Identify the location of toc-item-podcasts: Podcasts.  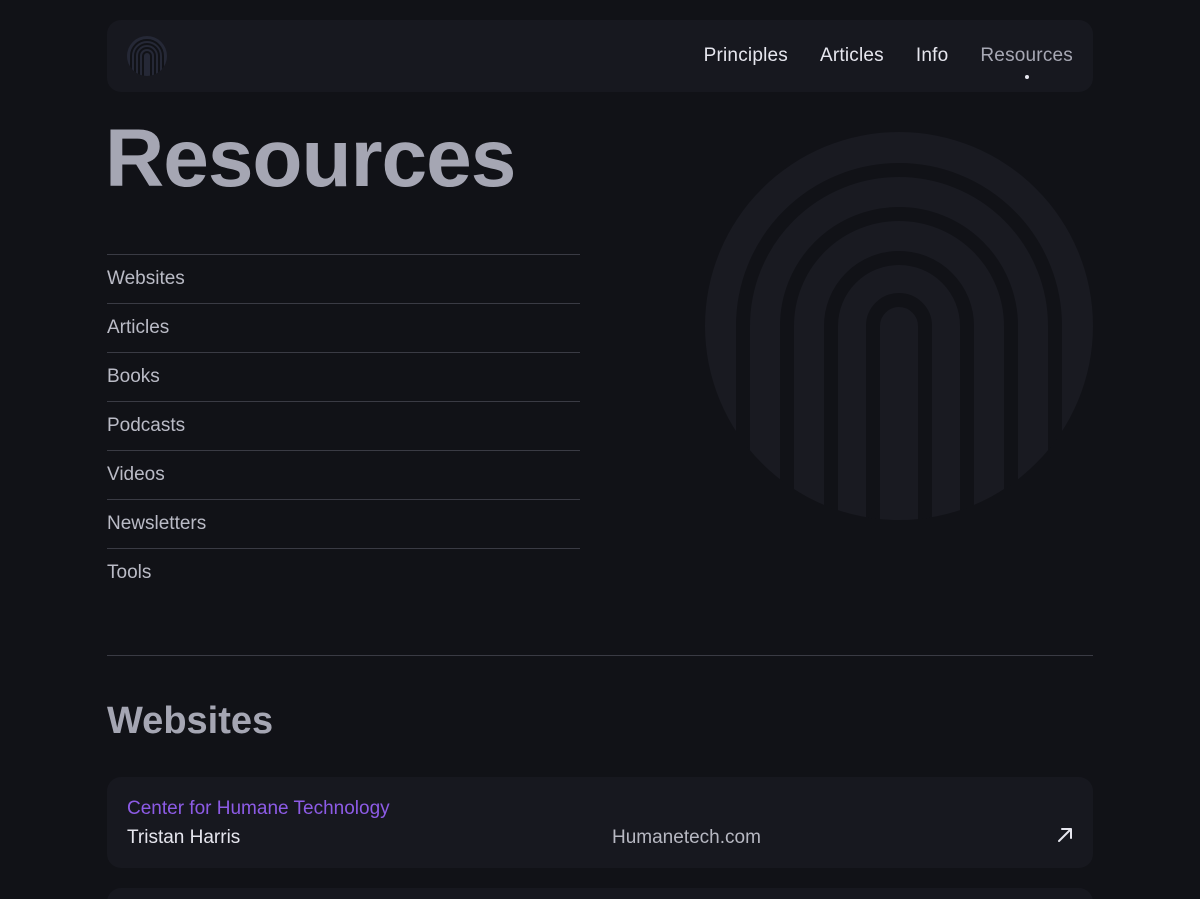
(343, 425).